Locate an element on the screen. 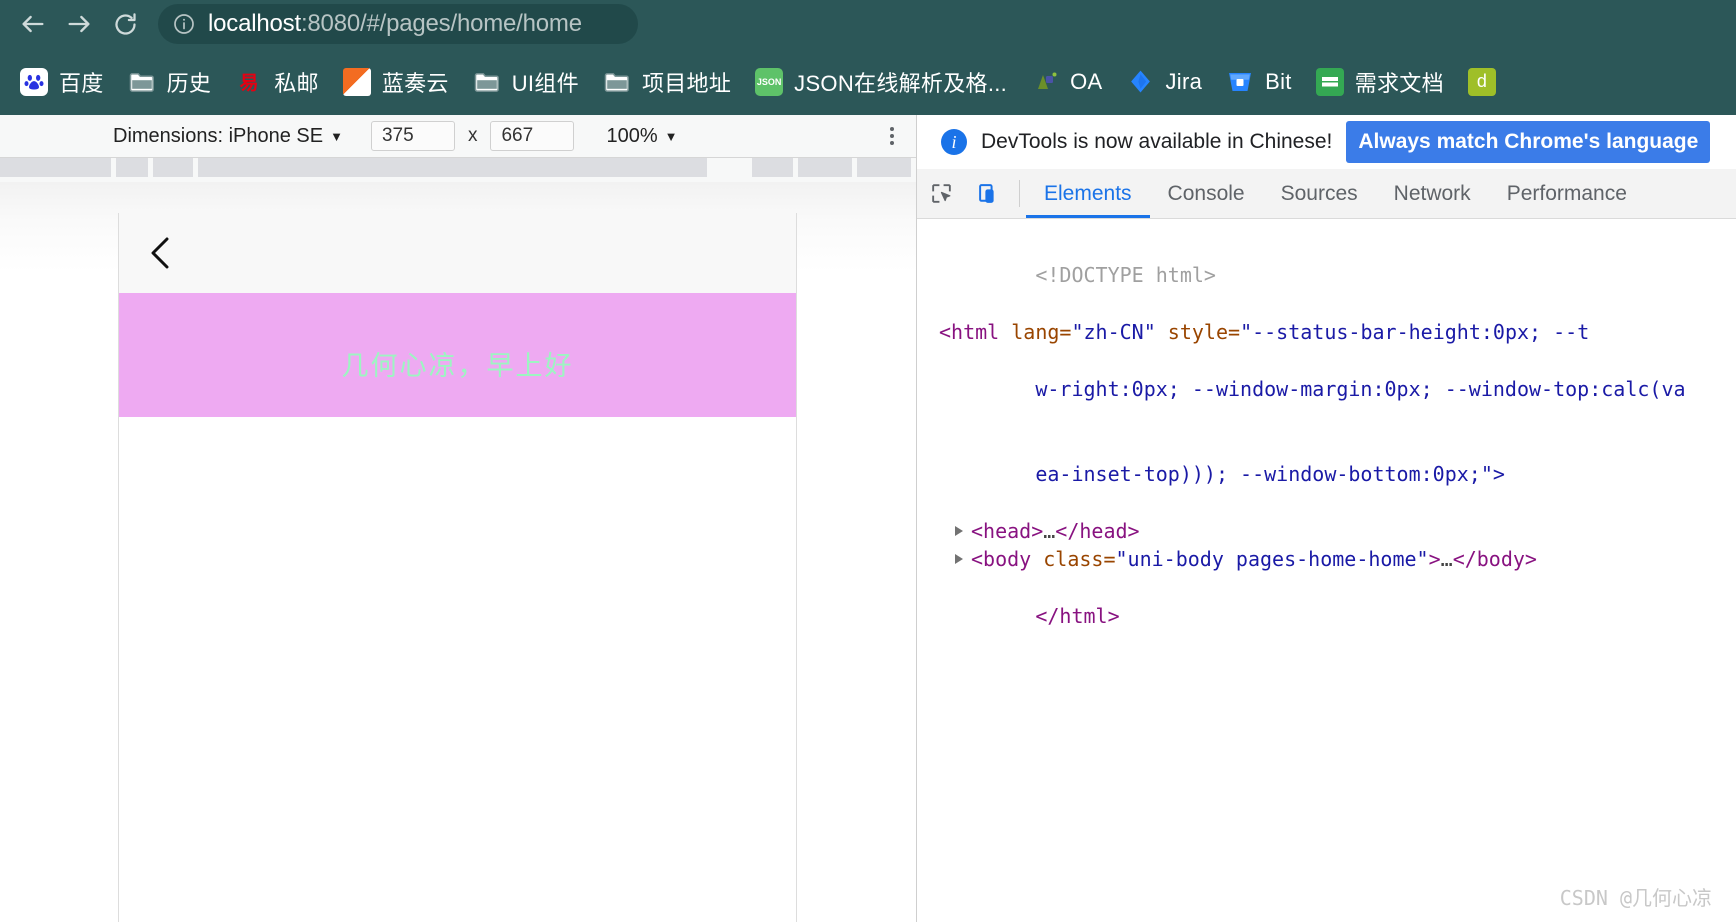  address-bar: localhost:8080/#/pages/home/home is located at coordinates (398, 24).